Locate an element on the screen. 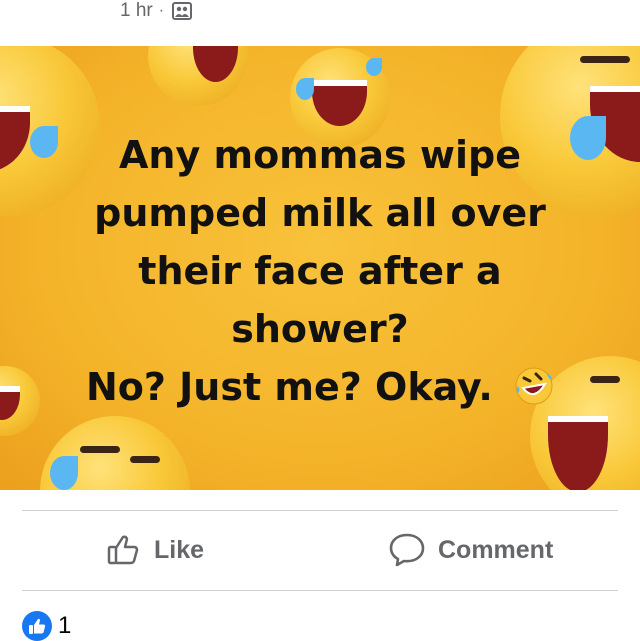  thumbs-up-icon is located at coordinates (124, 550).